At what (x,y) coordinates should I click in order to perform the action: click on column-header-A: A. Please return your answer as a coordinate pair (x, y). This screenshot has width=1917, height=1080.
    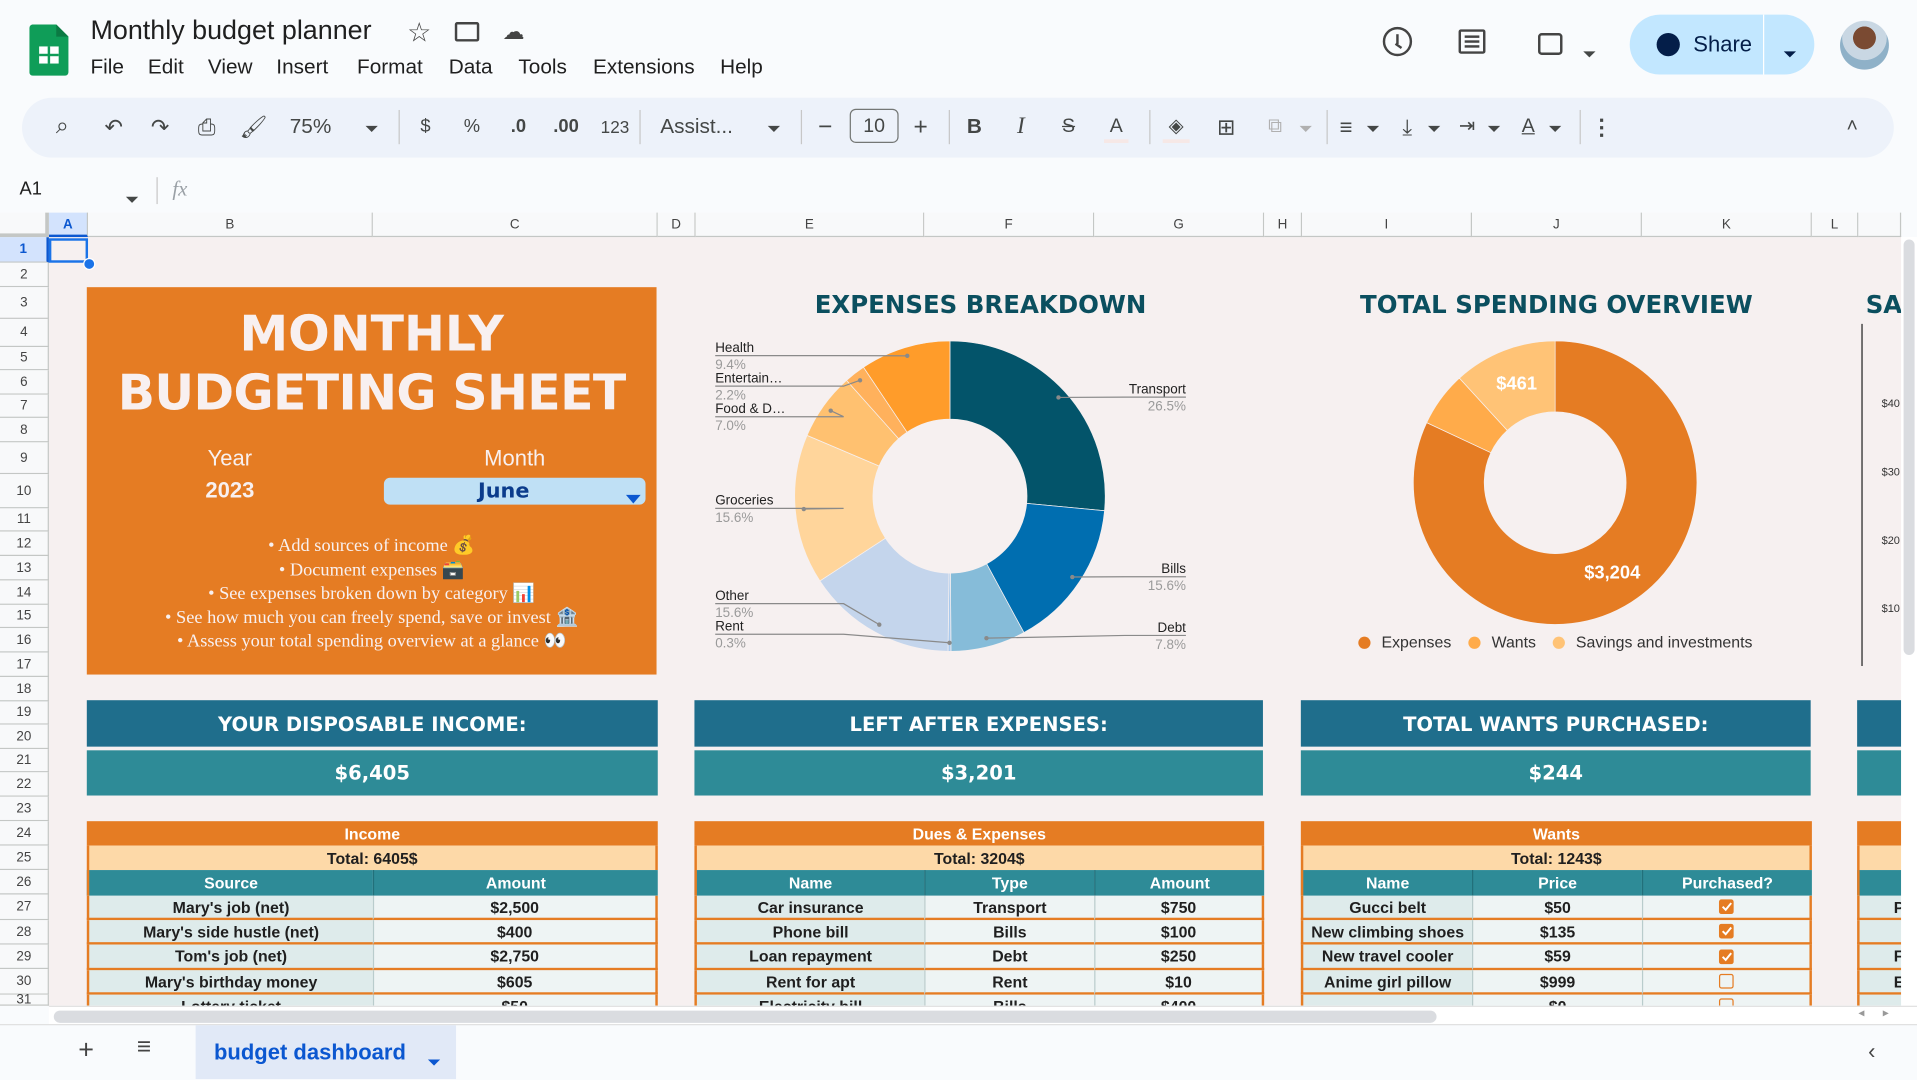
    Looking at the image, I should click on (68, 225).